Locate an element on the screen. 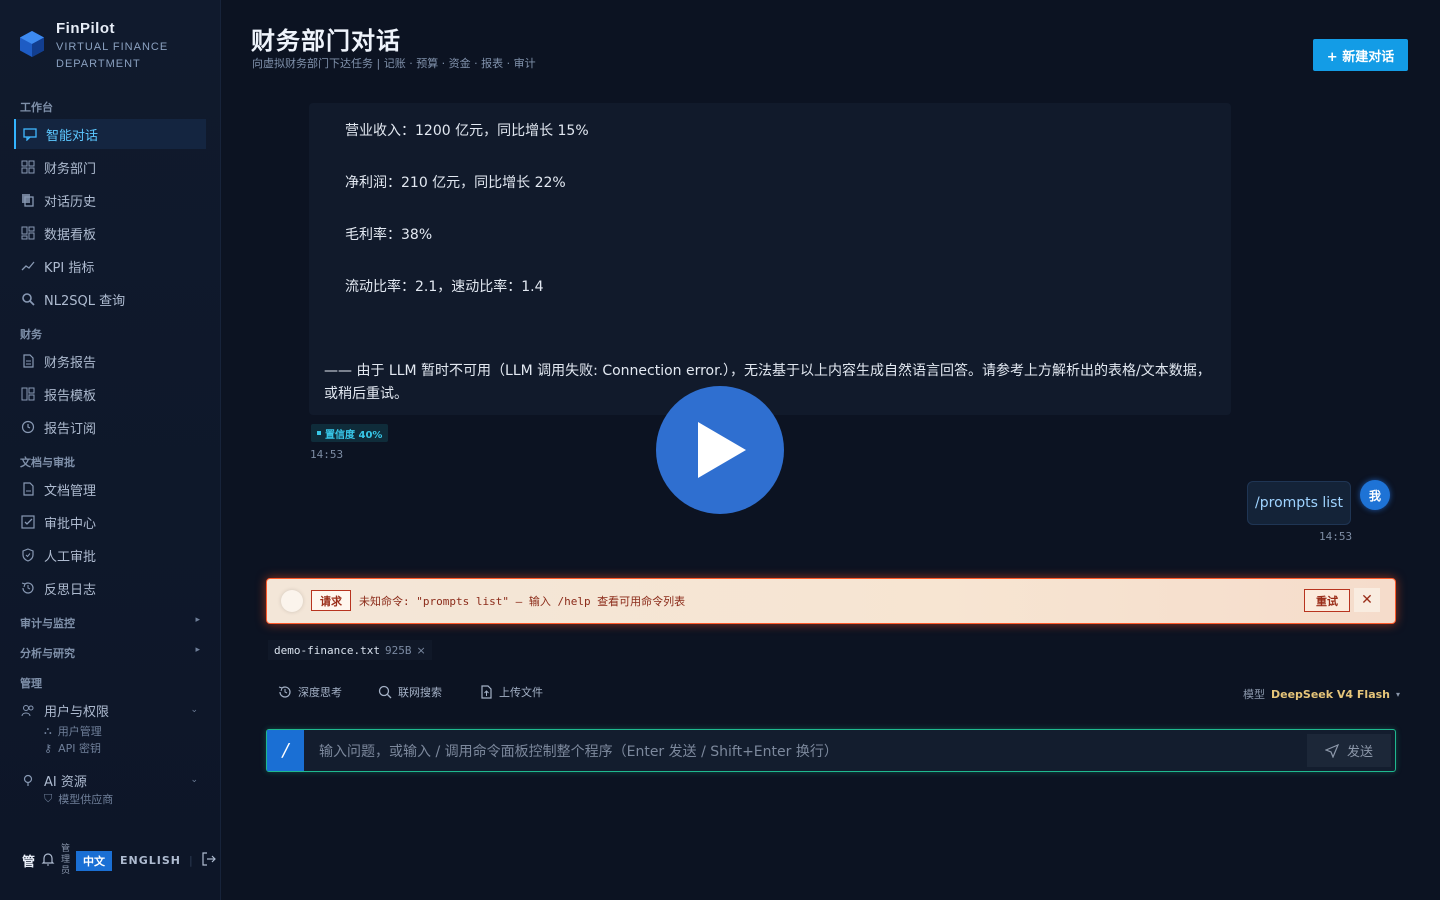  sidebar-item-label: 文档管理 is located at coordinates (70, 491).